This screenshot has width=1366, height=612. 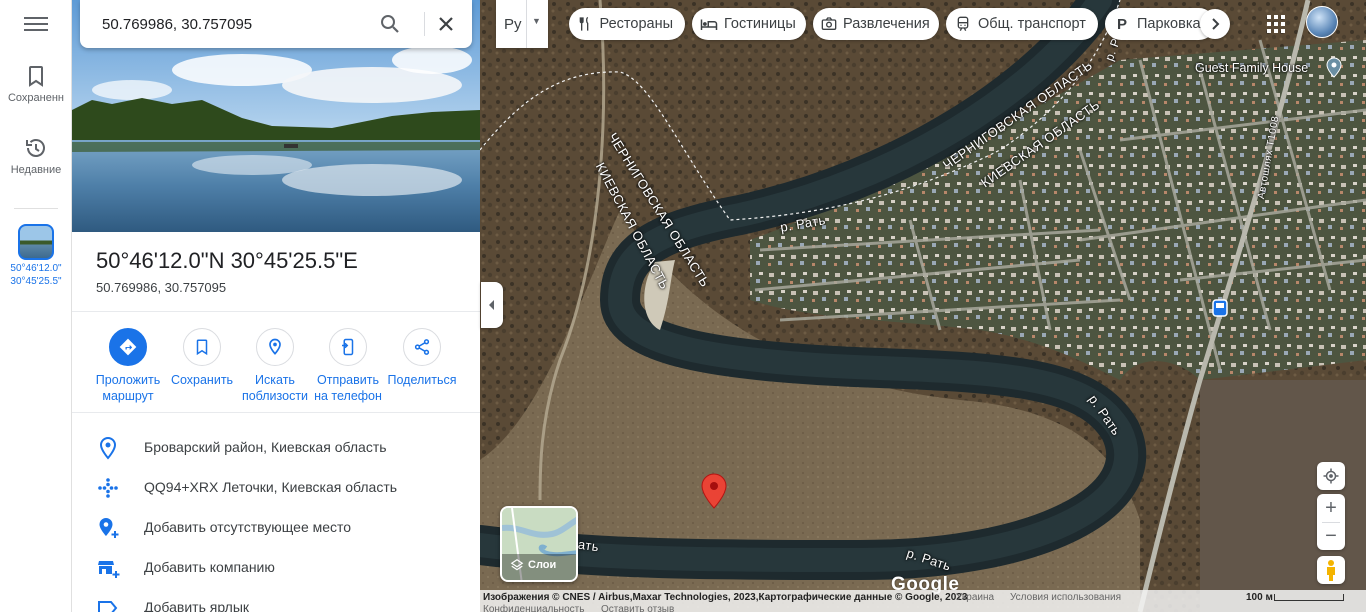 I want to click on chip-restaurants-label: Рестораны, so click(x=636, y=24).